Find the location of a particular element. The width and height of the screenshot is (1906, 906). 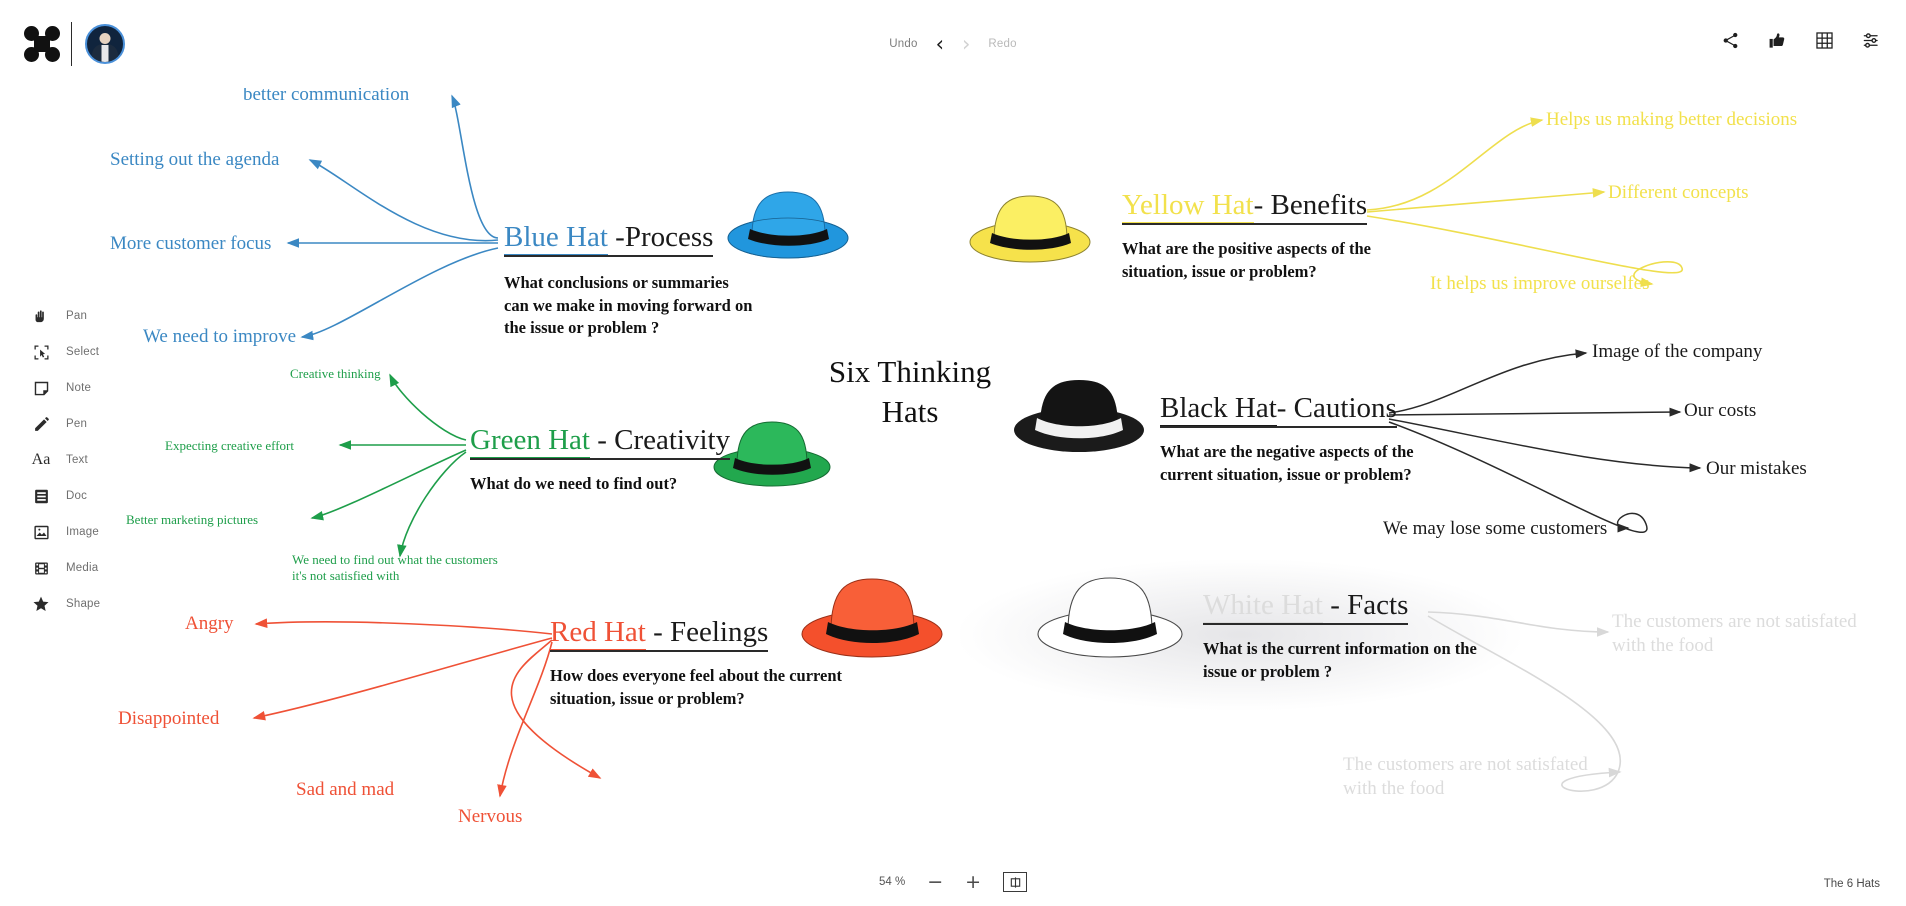

red-branch-1: Disappointed is located at coordinates (168, 719).